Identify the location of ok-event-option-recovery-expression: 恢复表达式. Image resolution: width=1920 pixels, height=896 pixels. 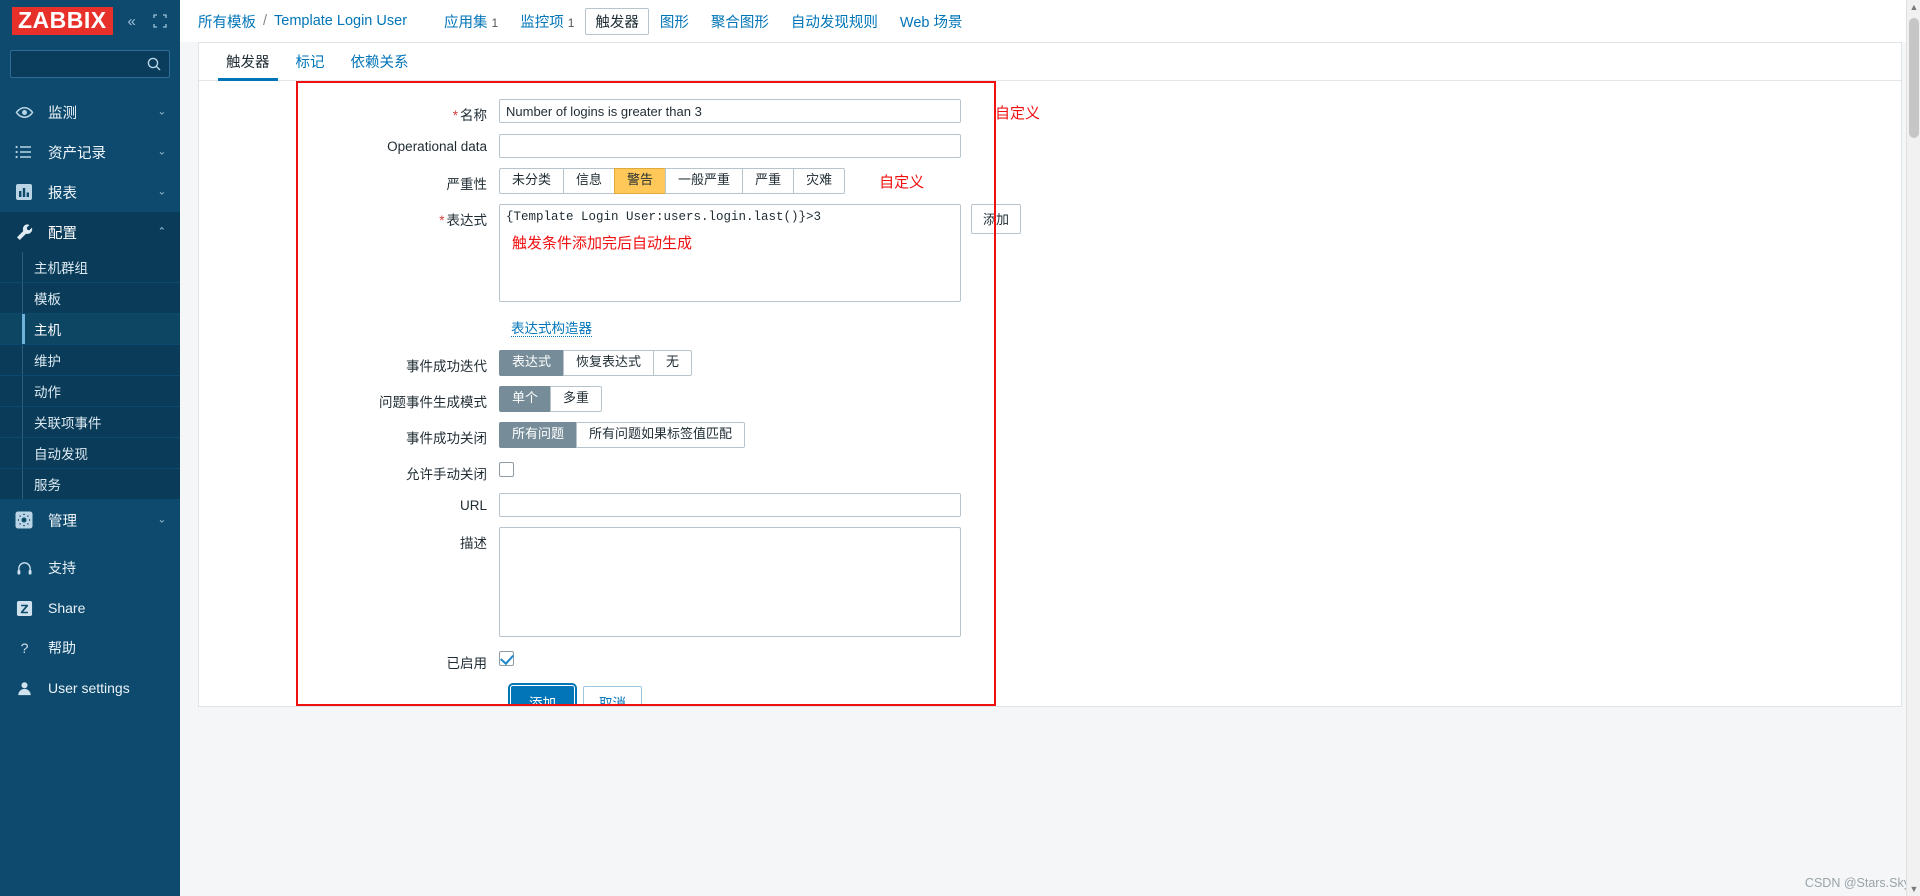
(608, 362).